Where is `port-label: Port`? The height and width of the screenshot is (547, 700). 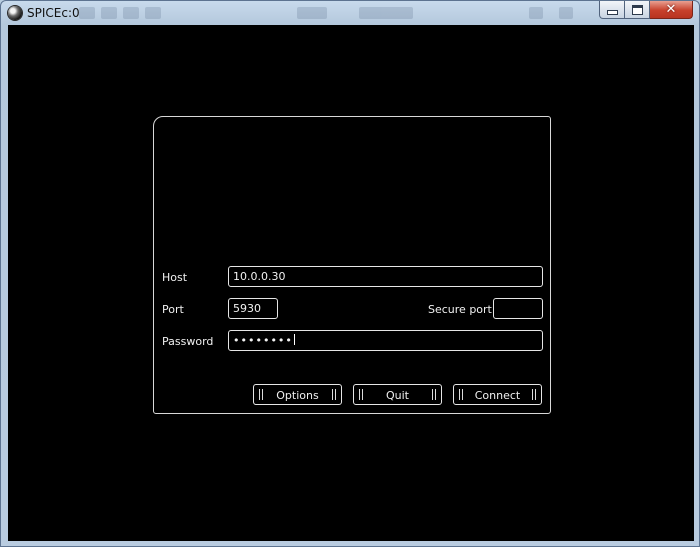 port-label: Port is located at coordinates (173, 309).